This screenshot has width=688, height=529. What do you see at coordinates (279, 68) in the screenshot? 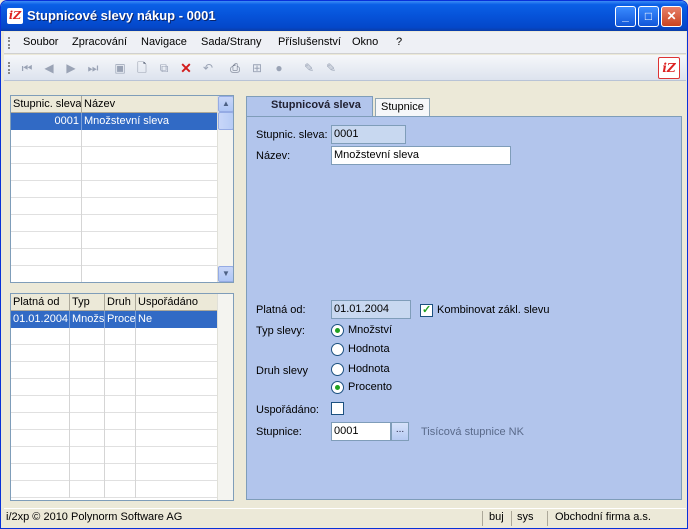
I see `record-icon: ●` at bounding box center [279, 68].